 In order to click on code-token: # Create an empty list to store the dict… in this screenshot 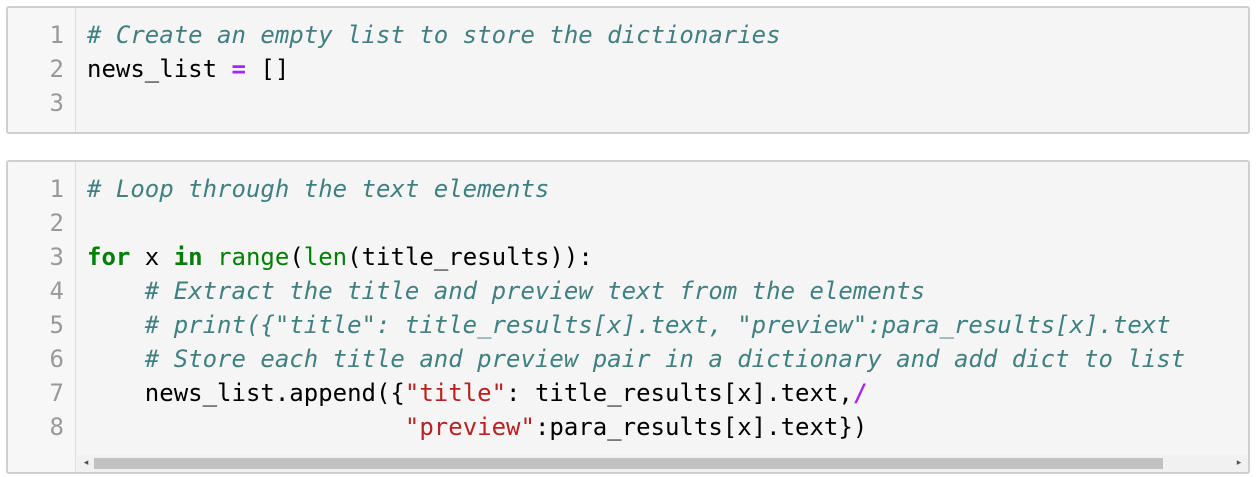, I will do `click(434, 35)`.